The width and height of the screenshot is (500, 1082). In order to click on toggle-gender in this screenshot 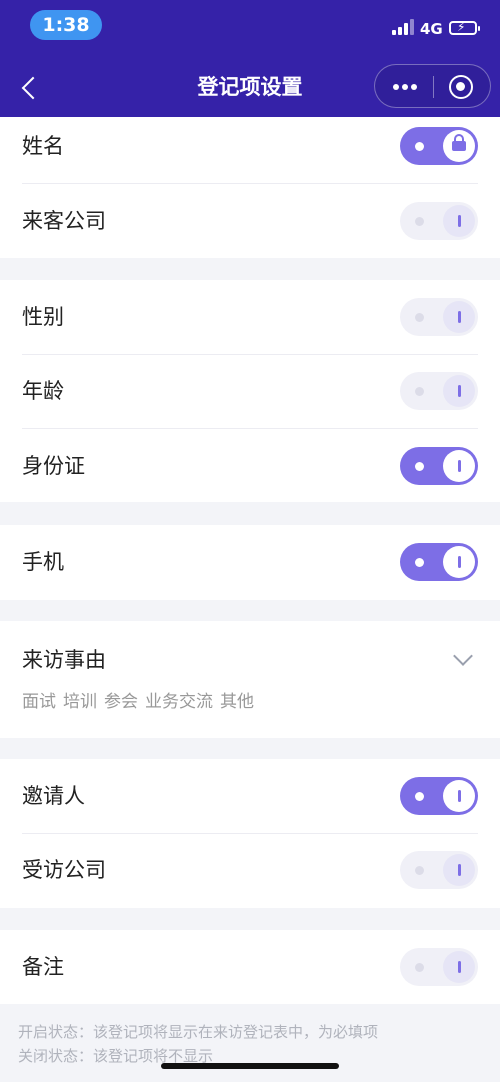, I will do `click(439, 317)`.